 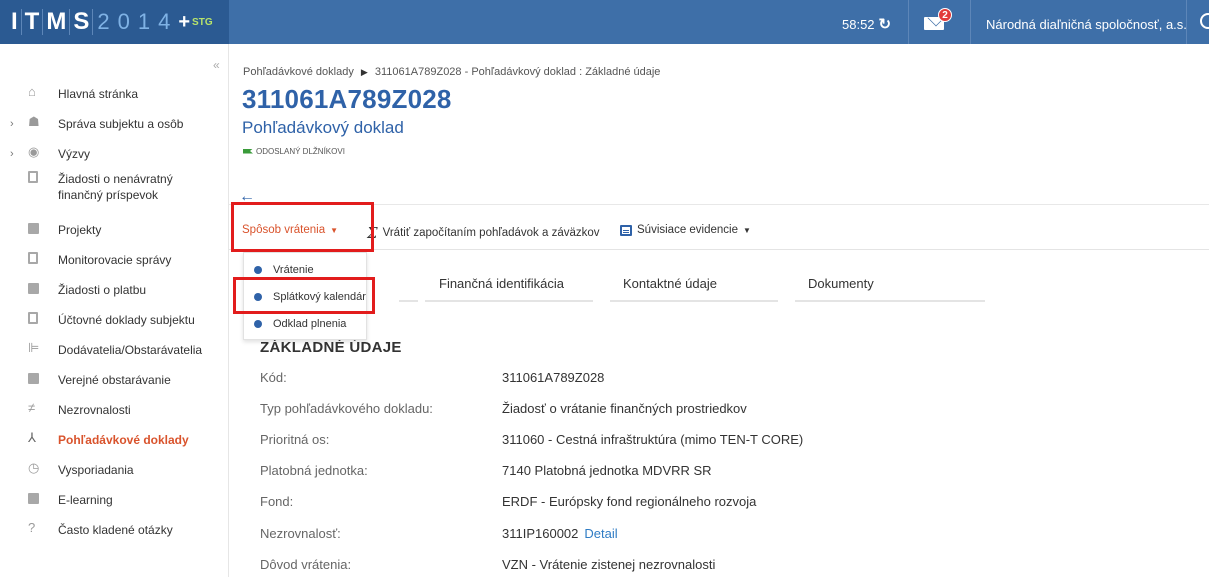 What do you see at coordinates (114, 380) in the screenshot?
I see `sidebar-item-label: Verejné obstarávanie` at bounding box center [114, 380].